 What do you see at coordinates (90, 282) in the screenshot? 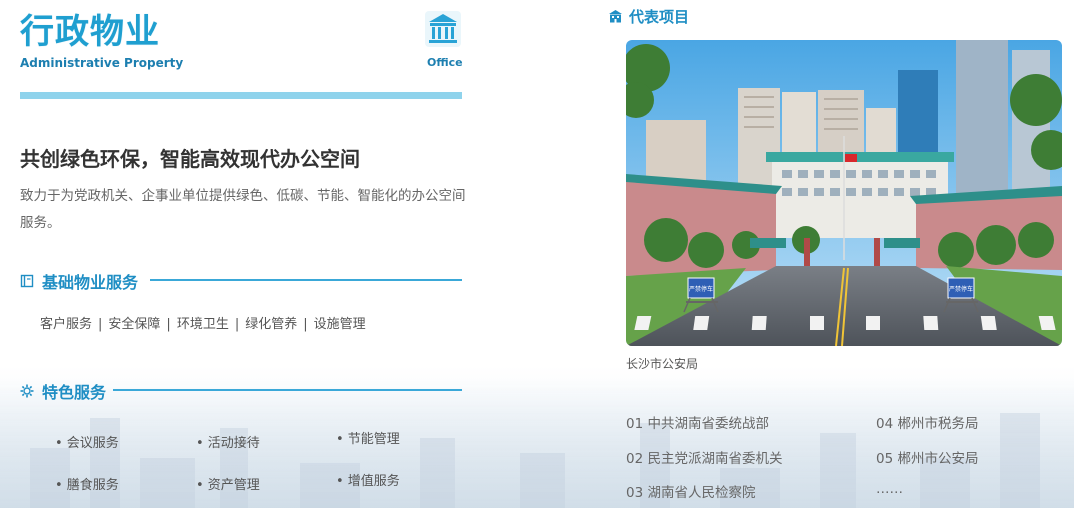
I see `basic-services-title: 基础物业服务` at bounding box center [90, 282].